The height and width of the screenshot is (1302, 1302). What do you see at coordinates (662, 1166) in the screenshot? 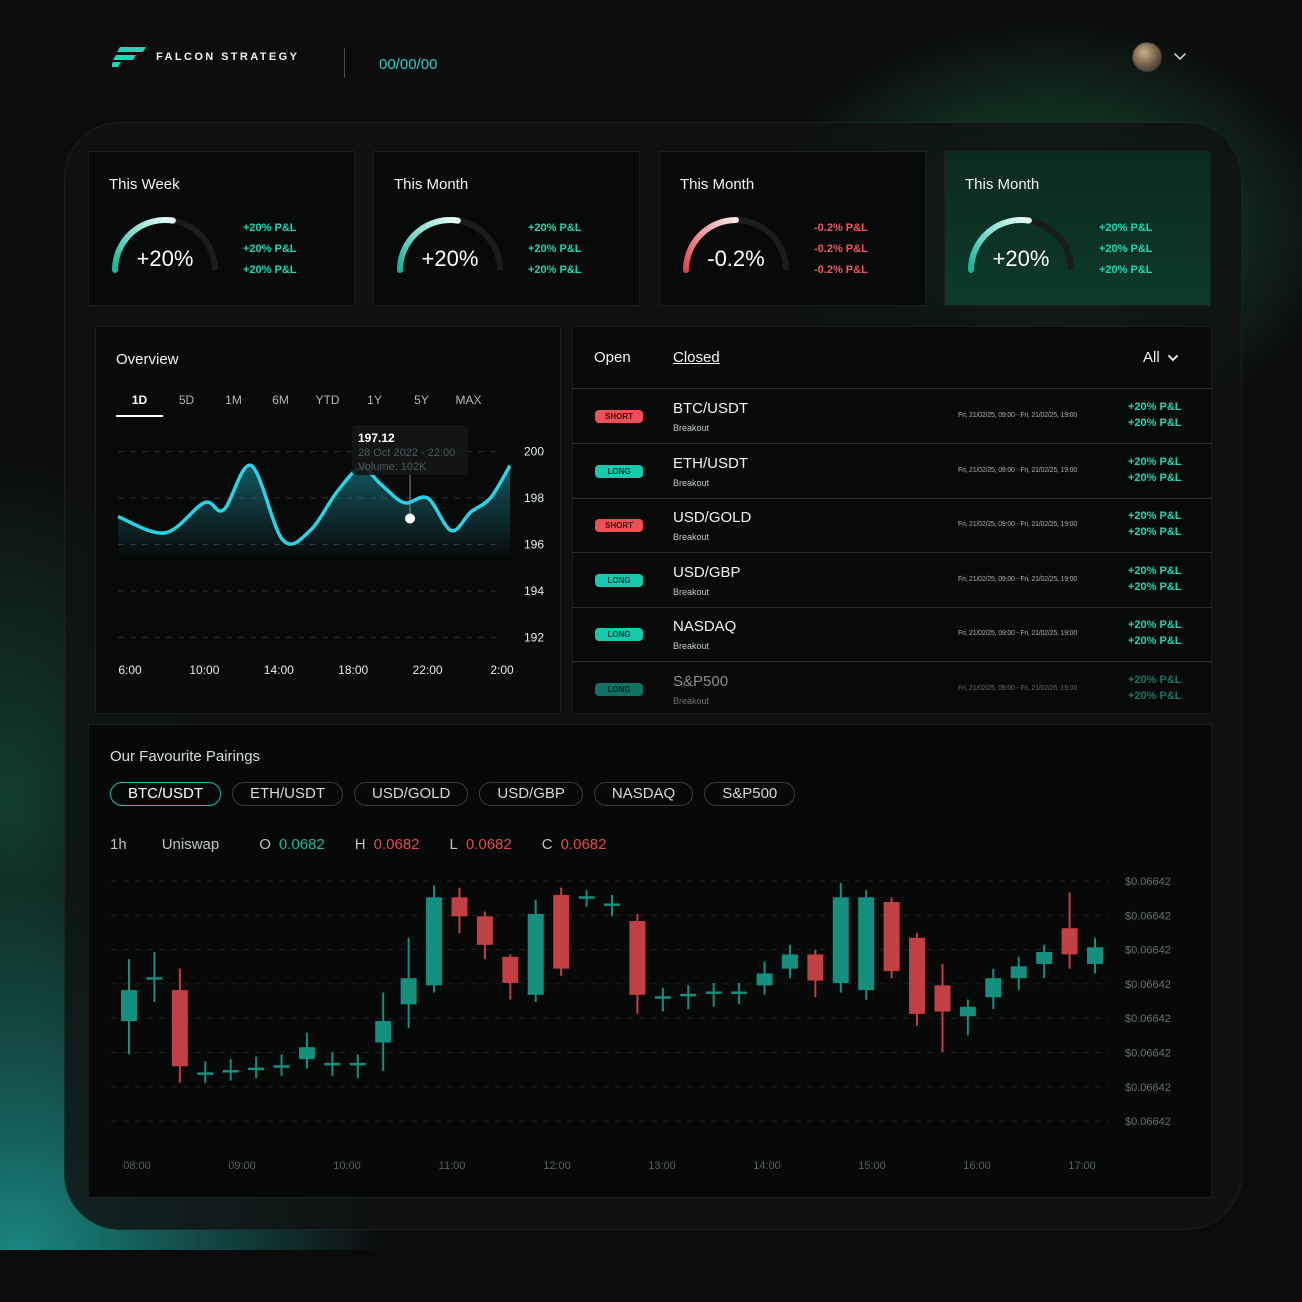
I see `x-tick-label: 13:00` at bounding box center [662, 1166].